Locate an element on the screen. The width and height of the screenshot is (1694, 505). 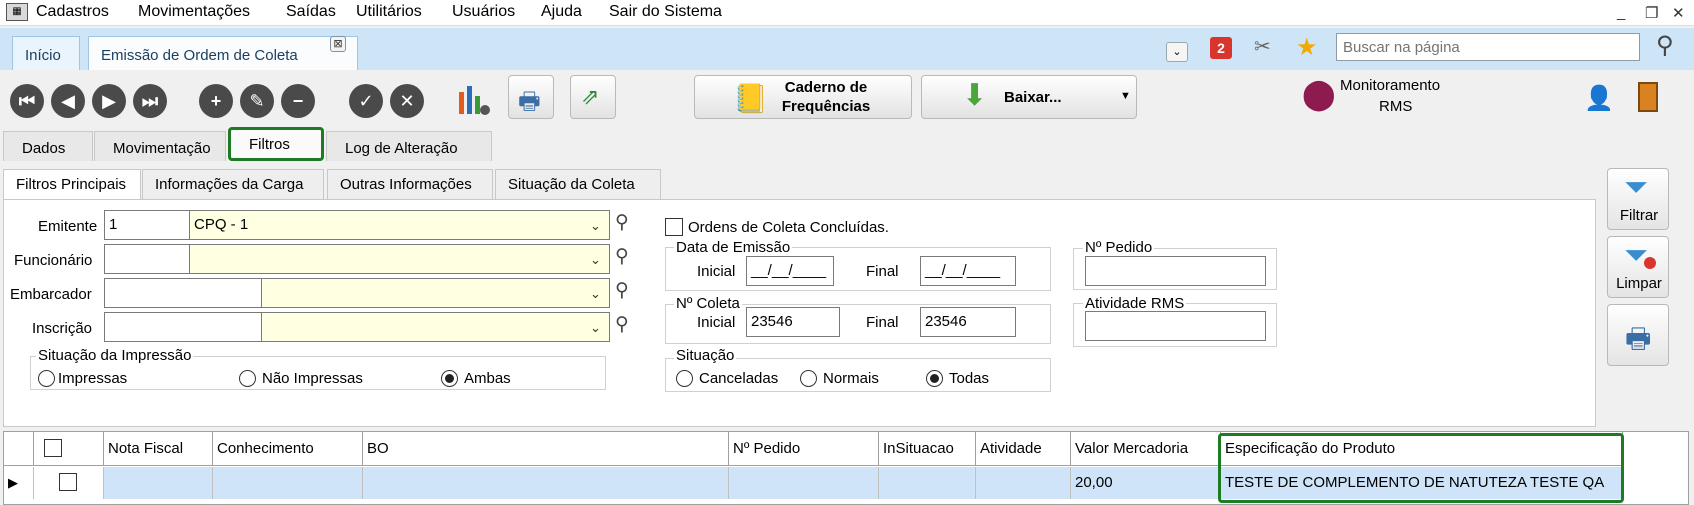
menu-cadastros: Cadastros is located at coordinates (72, 12).